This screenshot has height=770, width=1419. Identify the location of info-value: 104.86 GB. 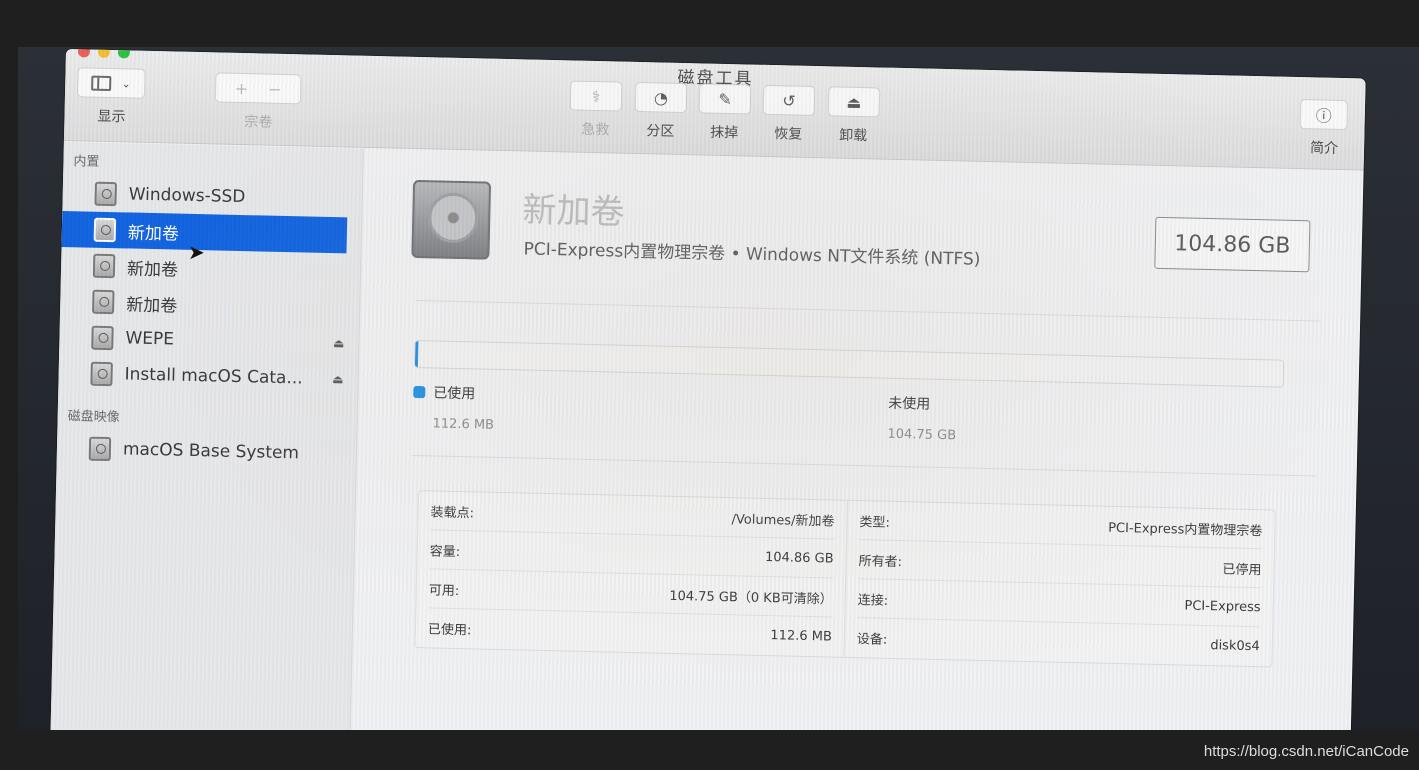
(799, 558).